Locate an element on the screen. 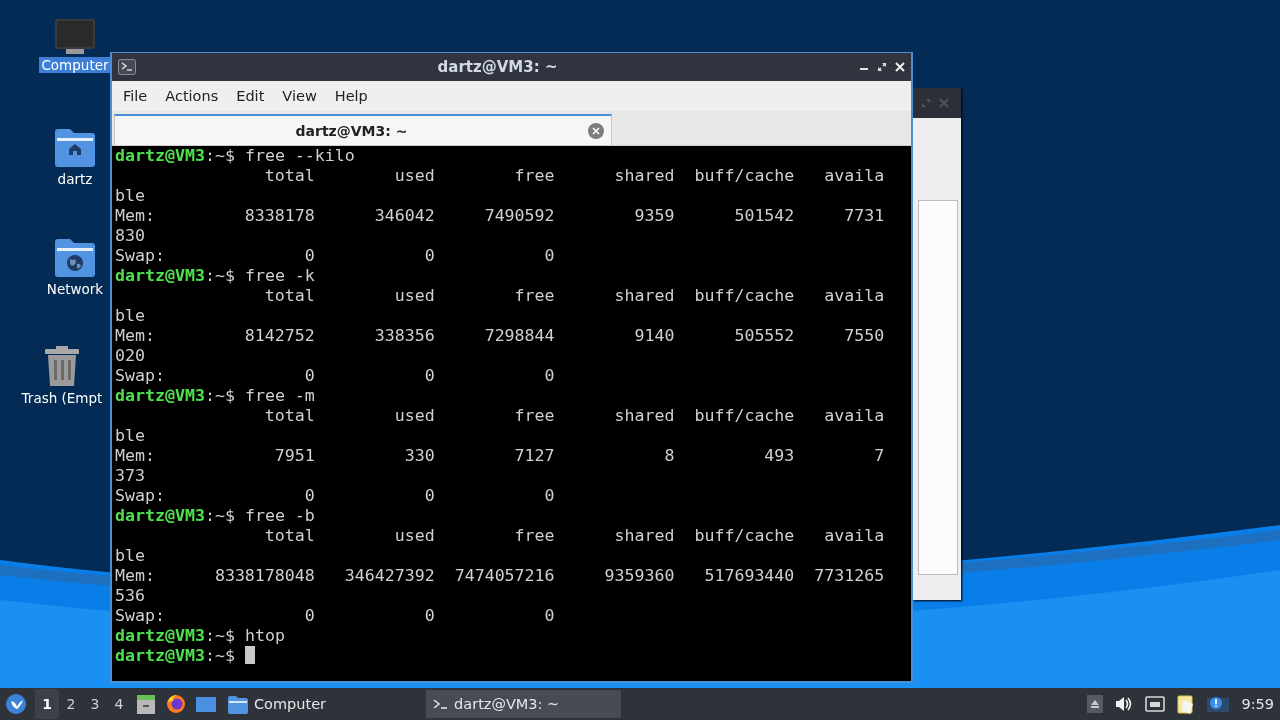 Image resolution: width=1280 pixels, height=720 pixels. firefox-icon is located at coordinates (176, 704).